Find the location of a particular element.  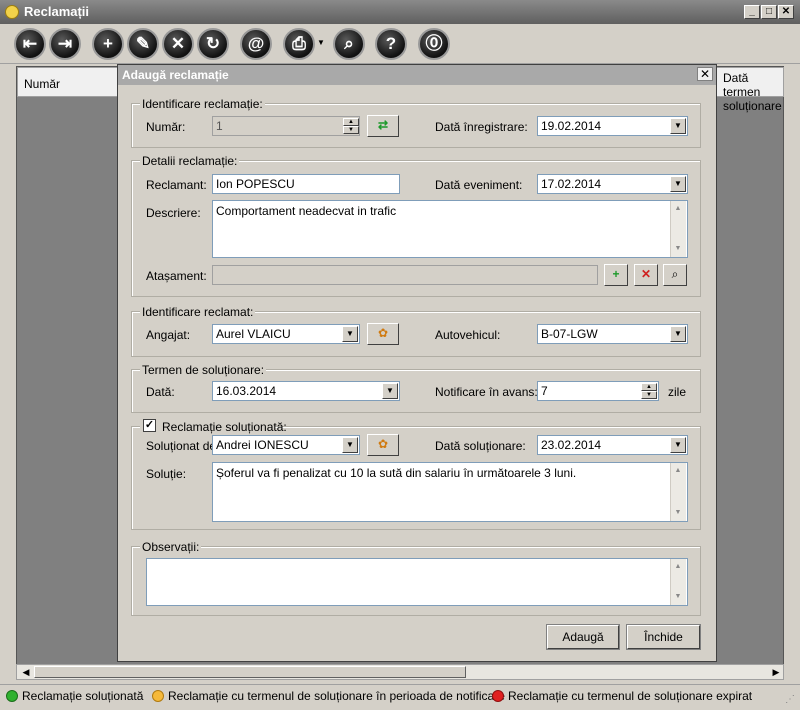

magnifier-icon: ⌕ is located at coordinates (675, 274).